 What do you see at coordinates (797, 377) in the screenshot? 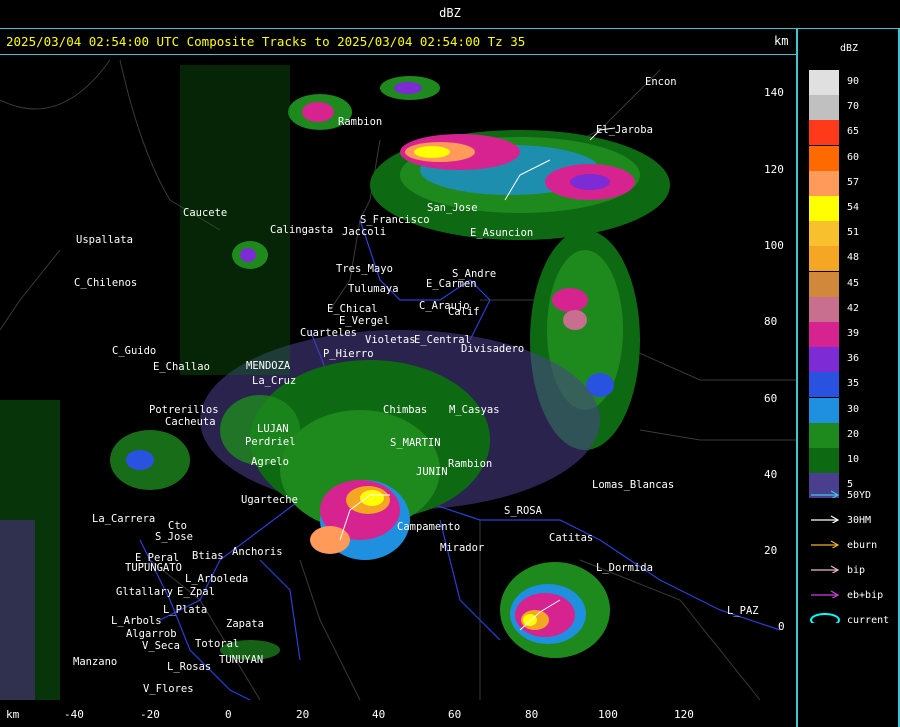
I see `frame-legend-divider` at bounding box center [797, 377].